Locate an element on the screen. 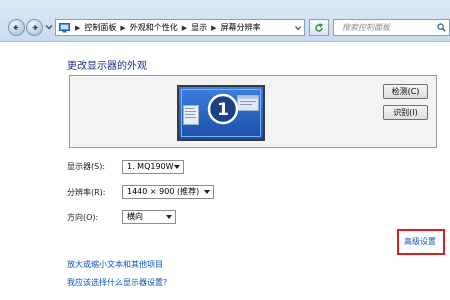 The width and height of the screenshot is (450, 300). address-bar: ▶ 控制面板 ▶ 外观和个性化 ▶ 显示 ▶ 屏幕分辨率 is located at coordinates (180, 27).